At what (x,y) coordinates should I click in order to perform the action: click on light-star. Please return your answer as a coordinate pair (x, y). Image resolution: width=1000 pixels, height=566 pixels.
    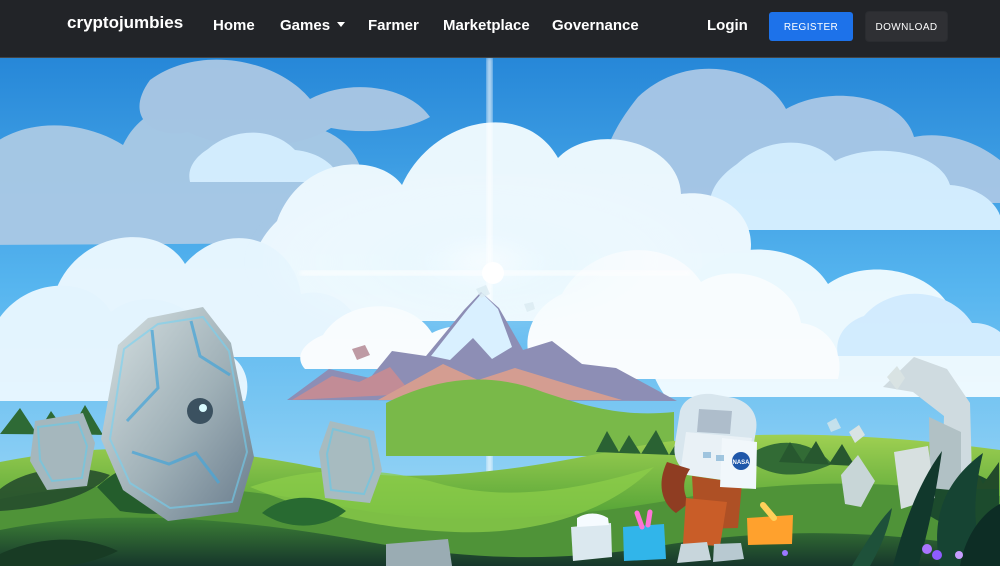
    Looking at the image, I should click on (493, 273).